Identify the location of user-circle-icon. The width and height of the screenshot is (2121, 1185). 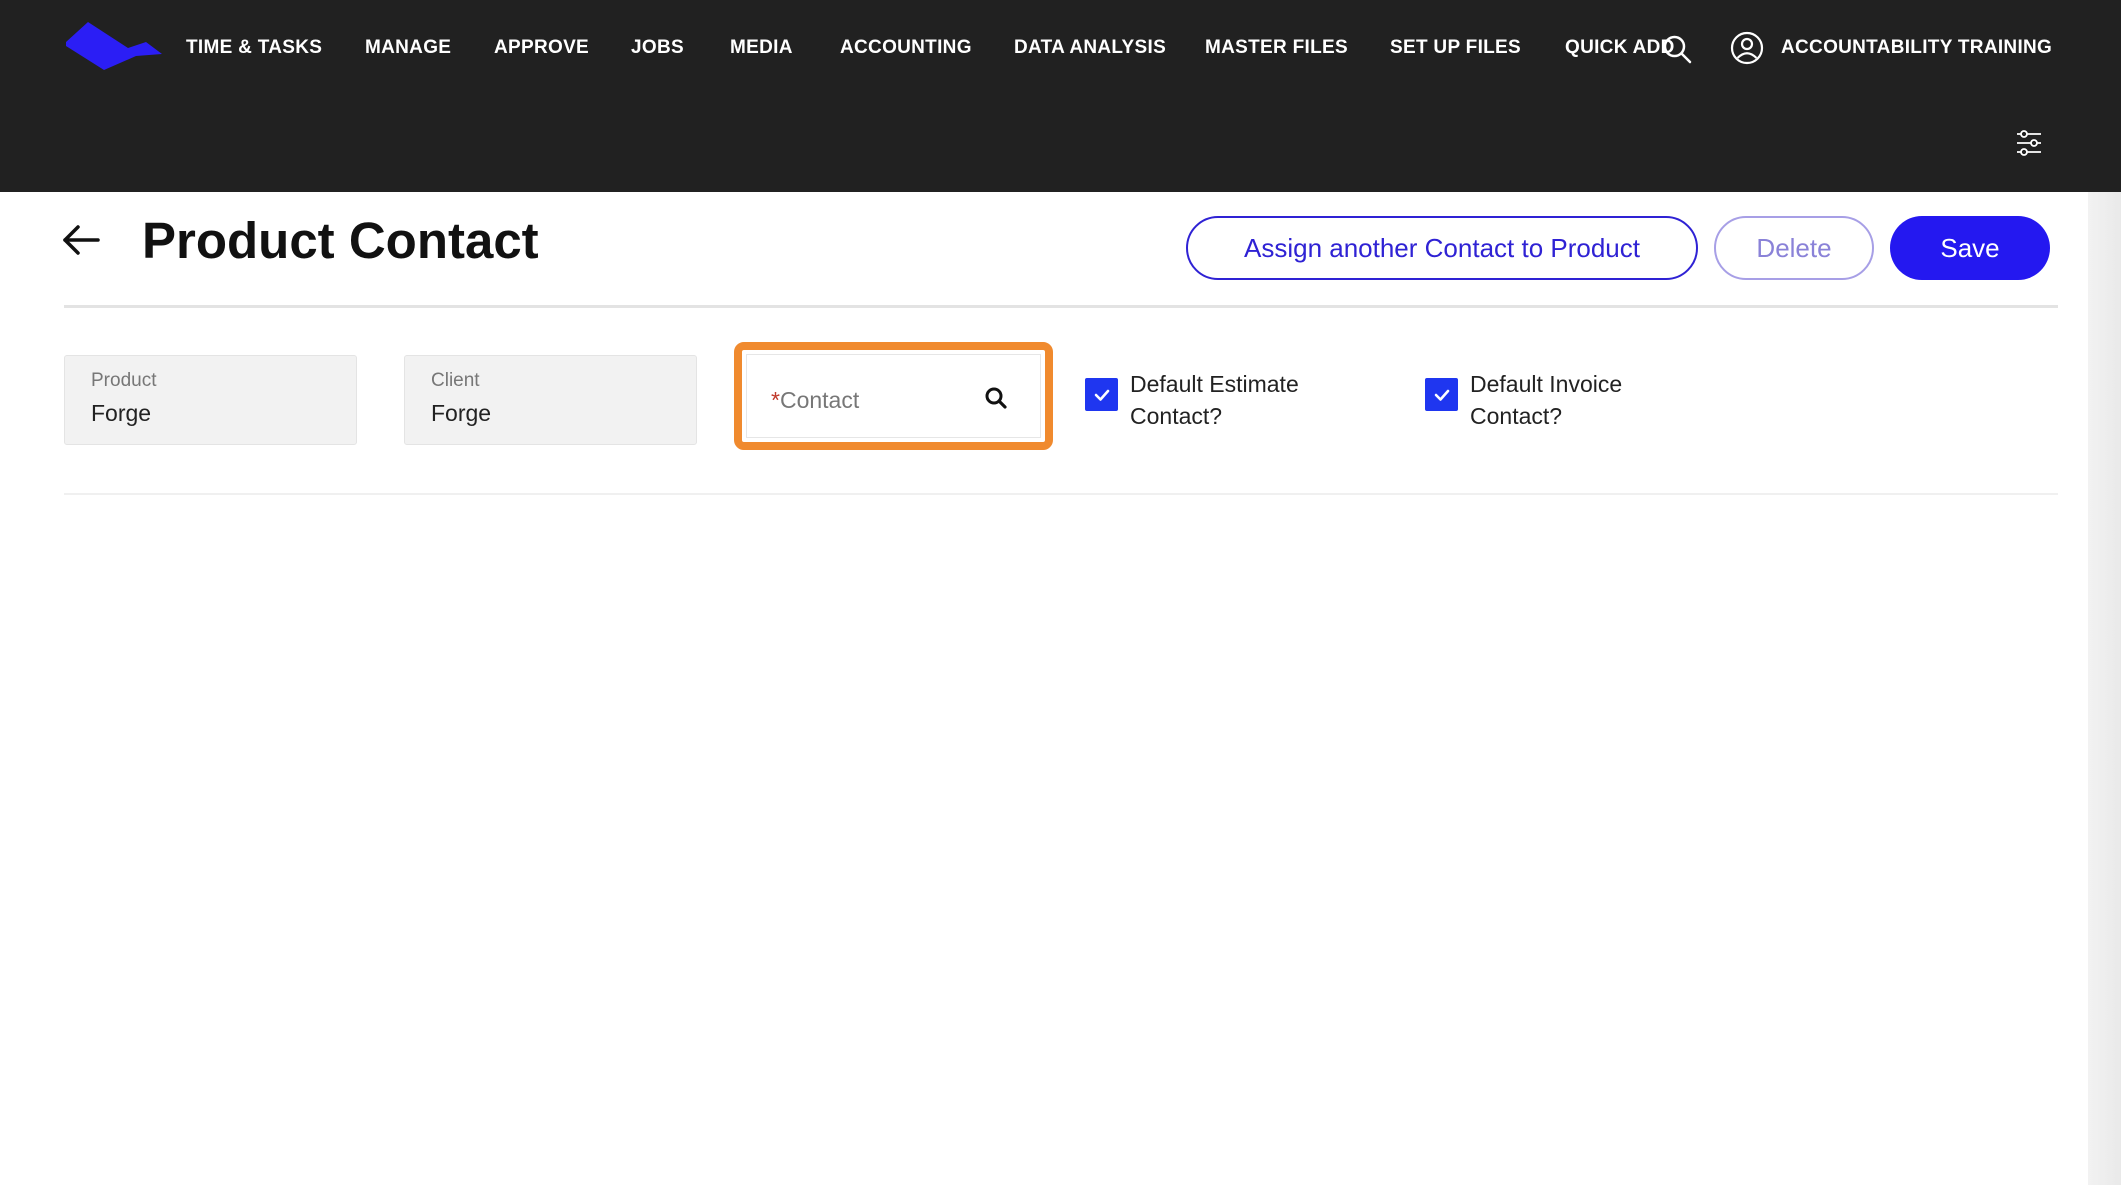
(1747, 48).